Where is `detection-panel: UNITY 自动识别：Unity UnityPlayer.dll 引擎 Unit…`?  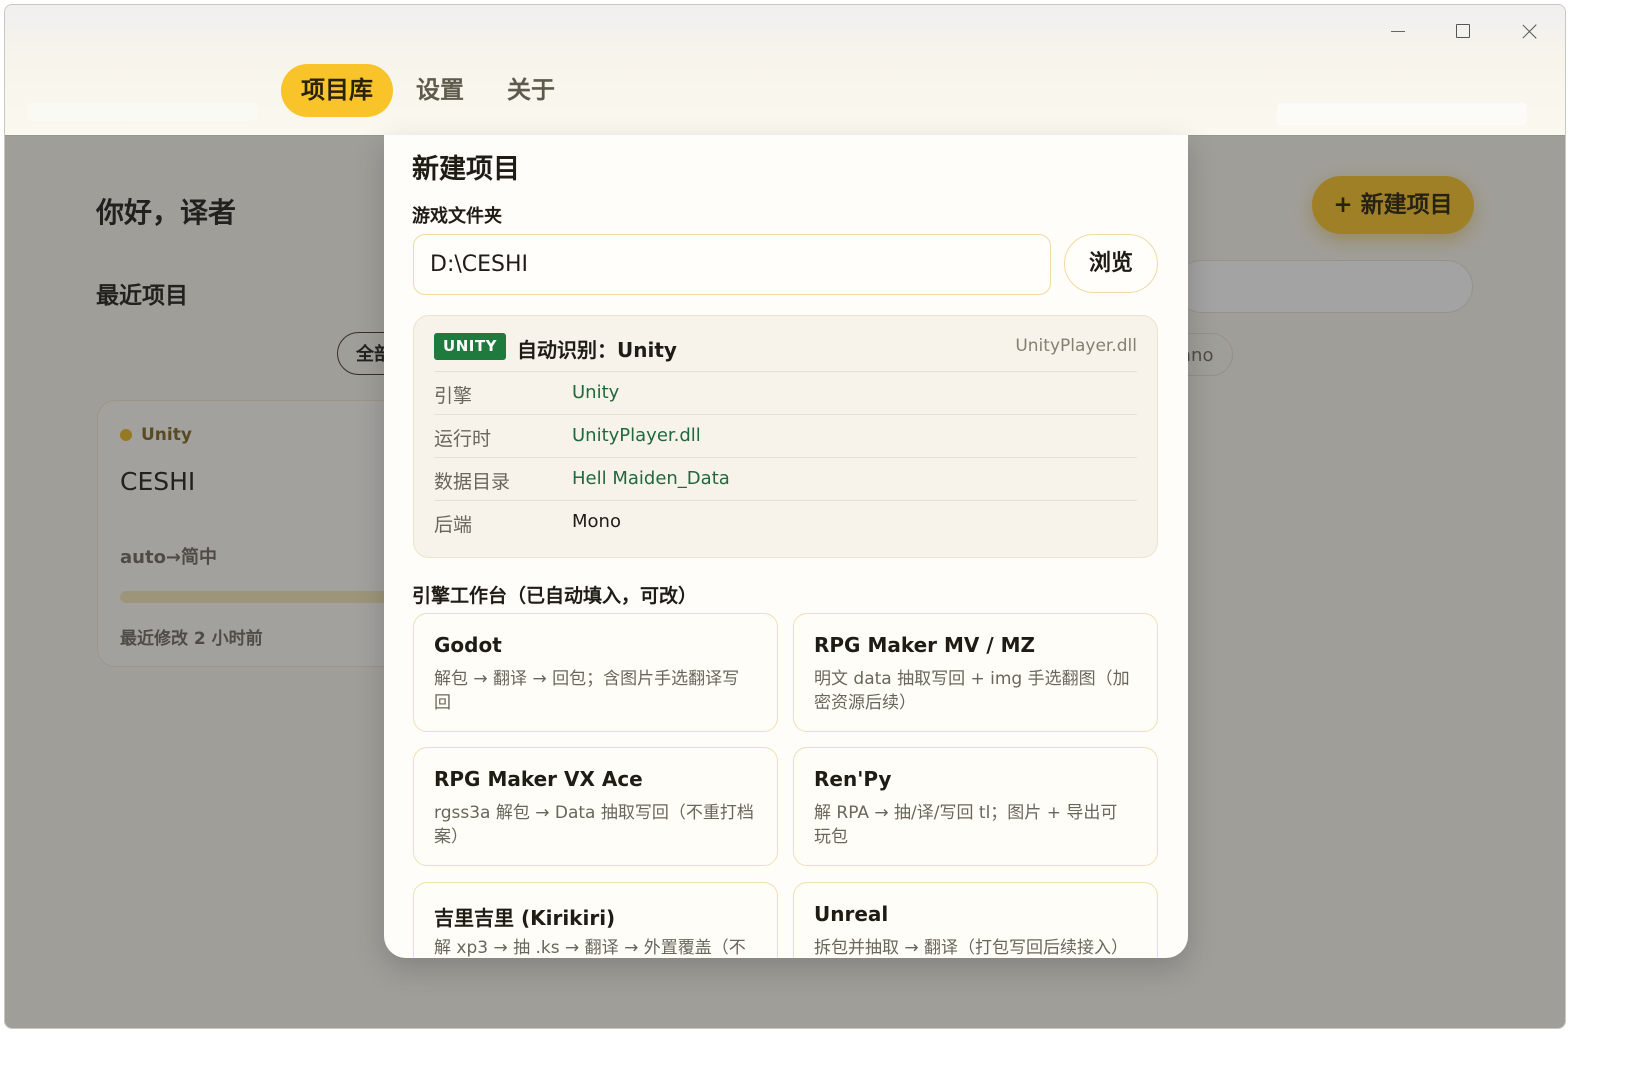
detection-panel: UNITY 自动识别：Unity UnityPlayer.dll 引擎 Unit… is located at coordinates (785, 436).